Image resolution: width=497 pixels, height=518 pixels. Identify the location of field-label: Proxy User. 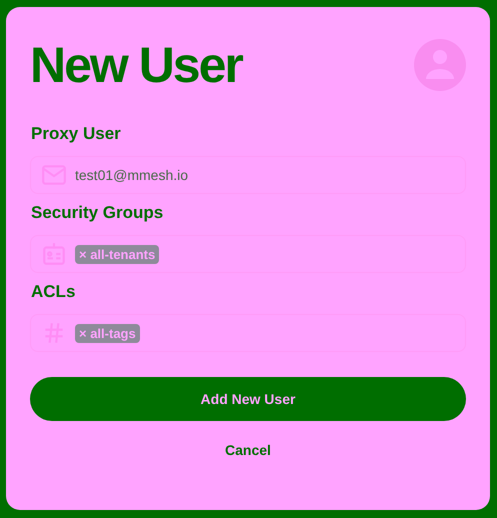
(76, 134).